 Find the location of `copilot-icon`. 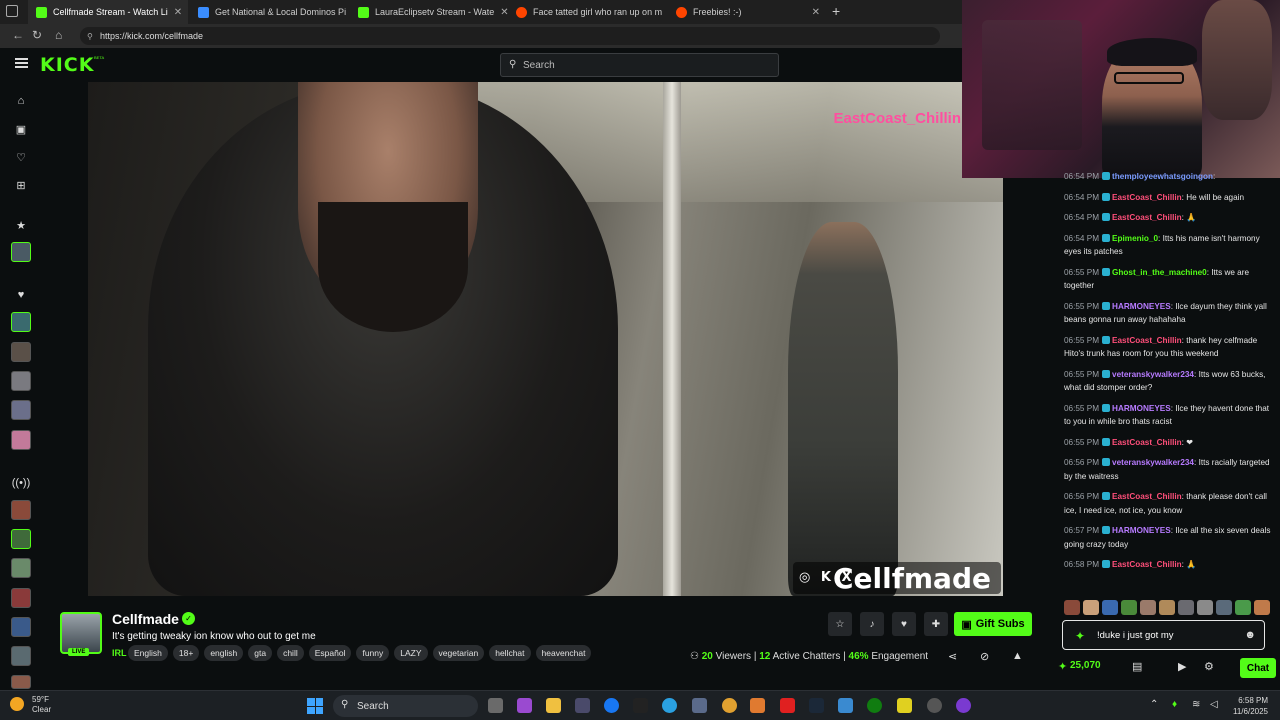

copilot-icon is located at coordinates (524, 705).